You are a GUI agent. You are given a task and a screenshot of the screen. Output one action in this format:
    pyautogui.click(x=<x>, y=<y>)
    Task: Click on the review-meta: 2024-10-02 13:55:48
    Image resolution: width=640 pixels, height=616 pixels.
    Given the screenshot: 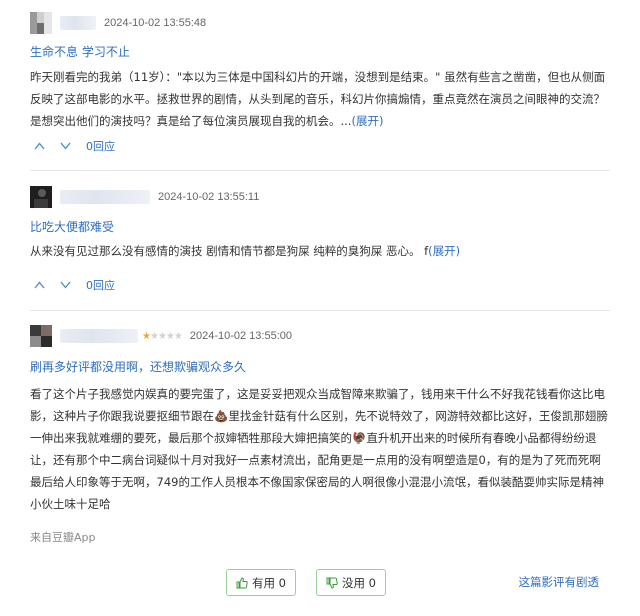 What is the action you would take?
    pyautogui.click(x=118, y=23)
    